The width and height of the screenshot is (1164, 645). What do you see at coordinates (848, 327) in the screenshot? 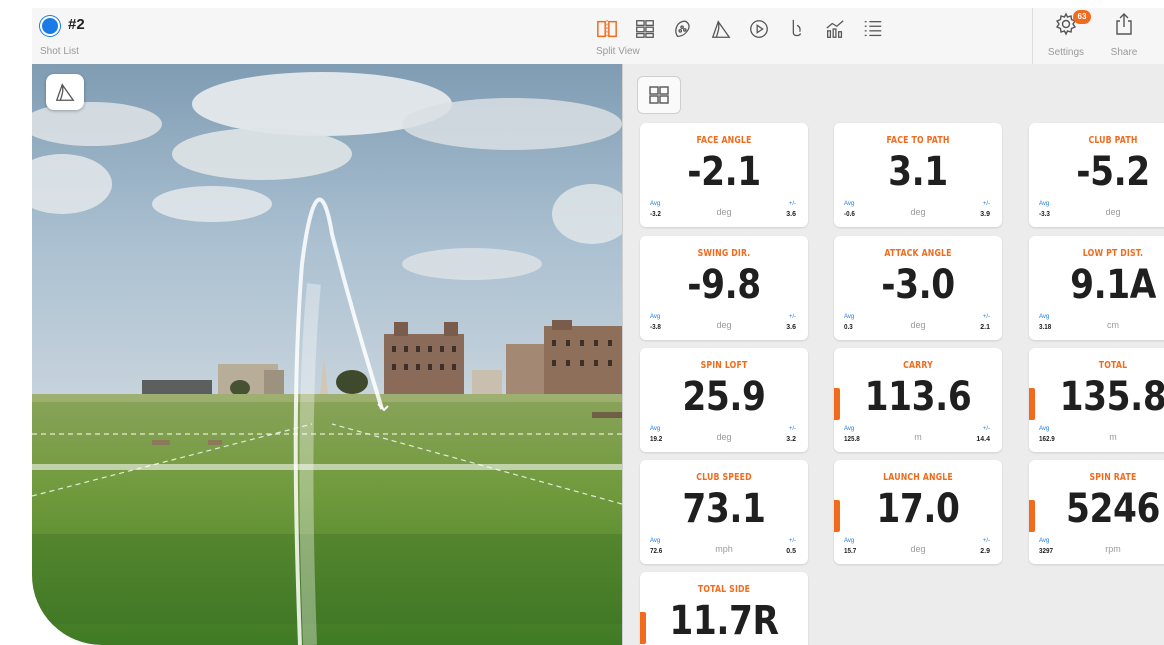
I see `average-value: 0.3` at bounding box center [848, 327].